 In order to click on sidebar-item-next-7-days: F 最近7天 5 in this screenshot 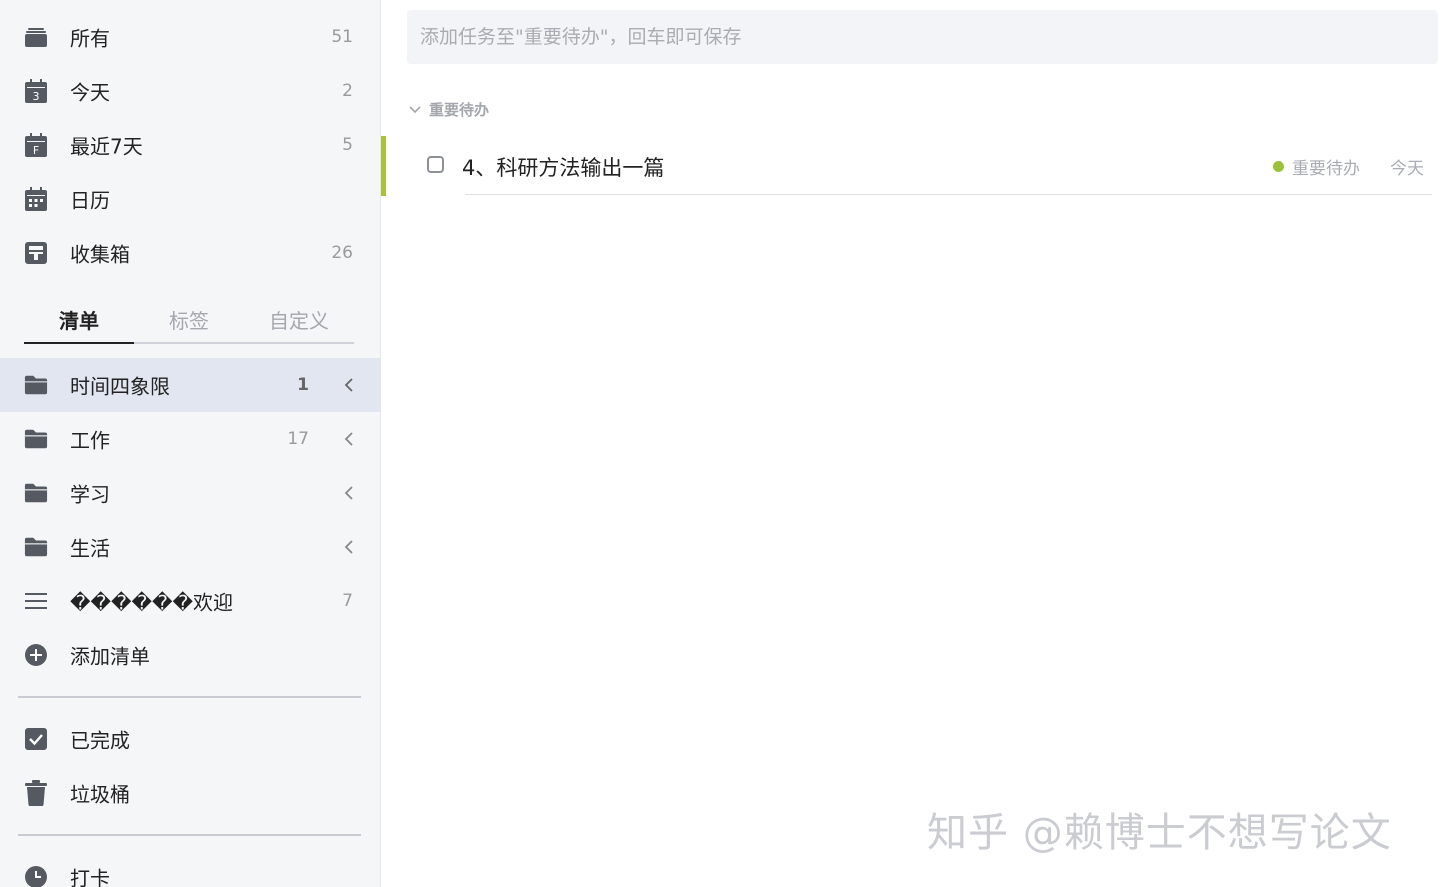, I will do `click(190, 145)`.